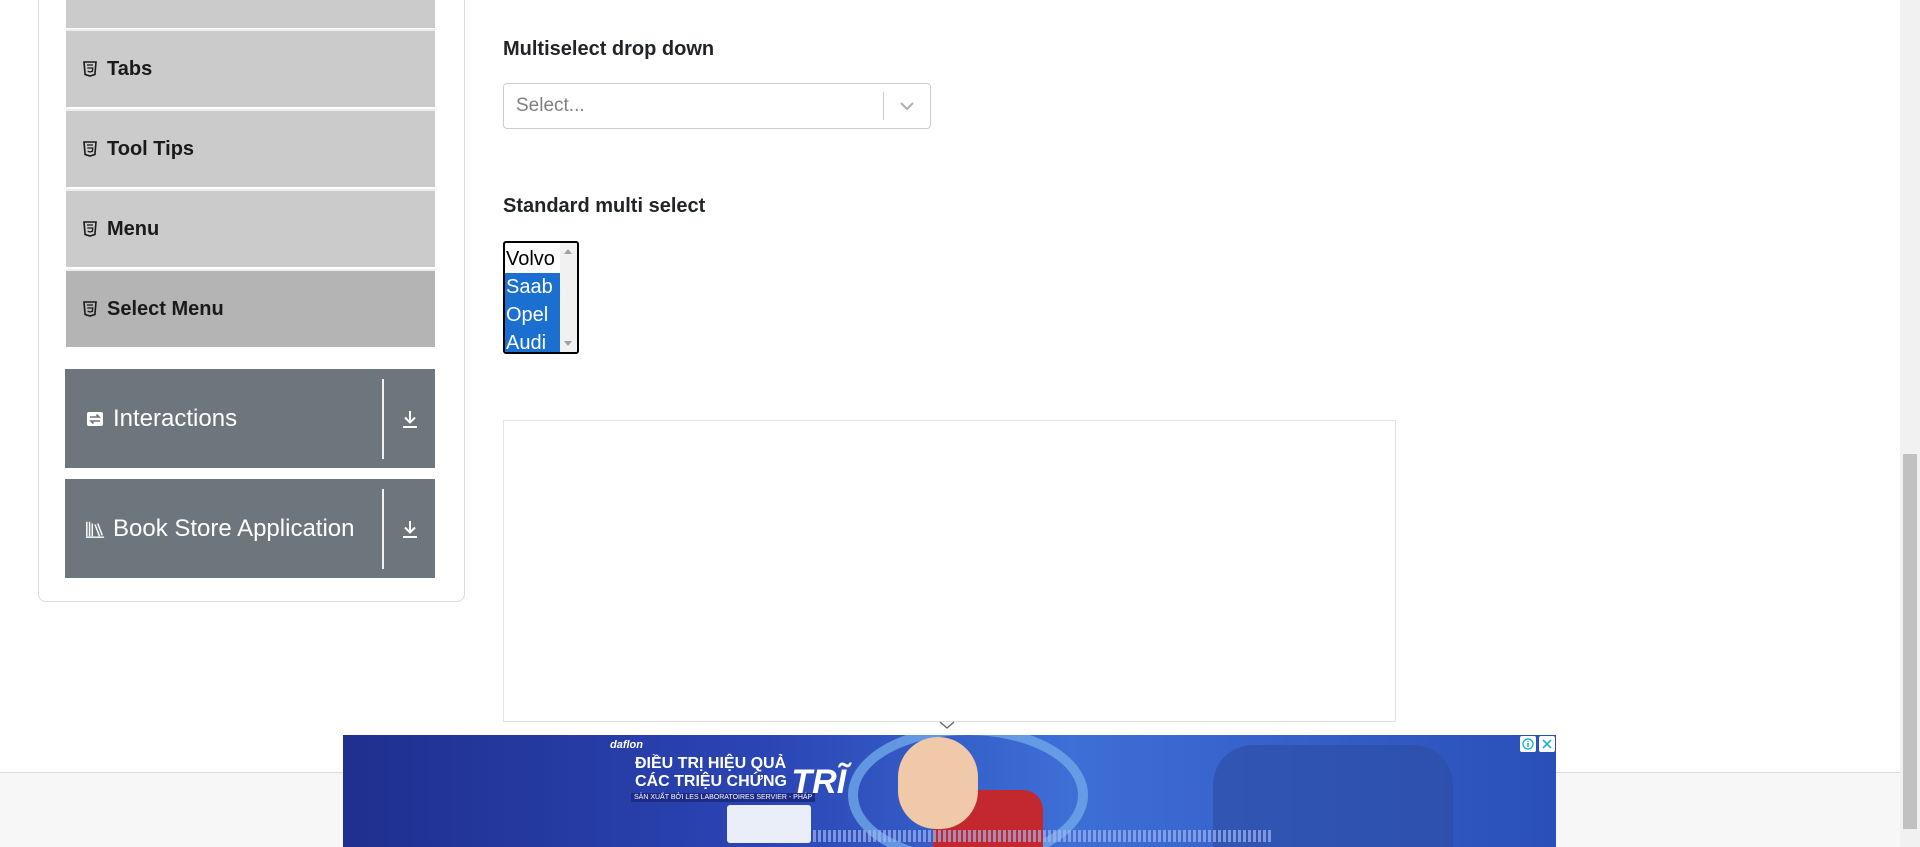 The height and width of the screenshot is (847, 1920). What do you see at coordinates (1528, 744) in the screenshot?
I see `ad-info-icon` at bounding box center [1528, 744].